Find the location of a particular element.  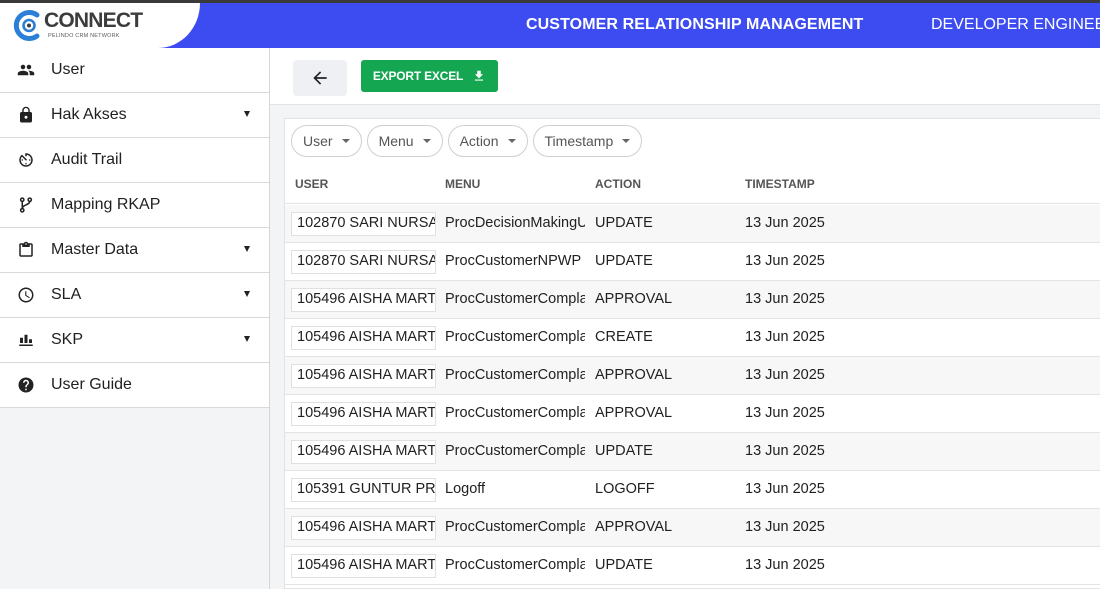

cell-action: LOGOFF is located at coordinates (625, 489).